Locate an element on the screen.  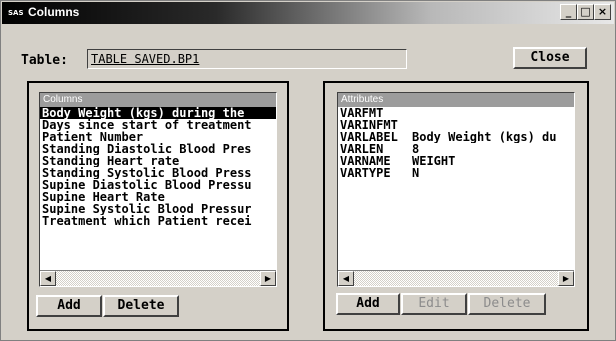
window-controls: _ □ × is located at coordinates (585, 12).